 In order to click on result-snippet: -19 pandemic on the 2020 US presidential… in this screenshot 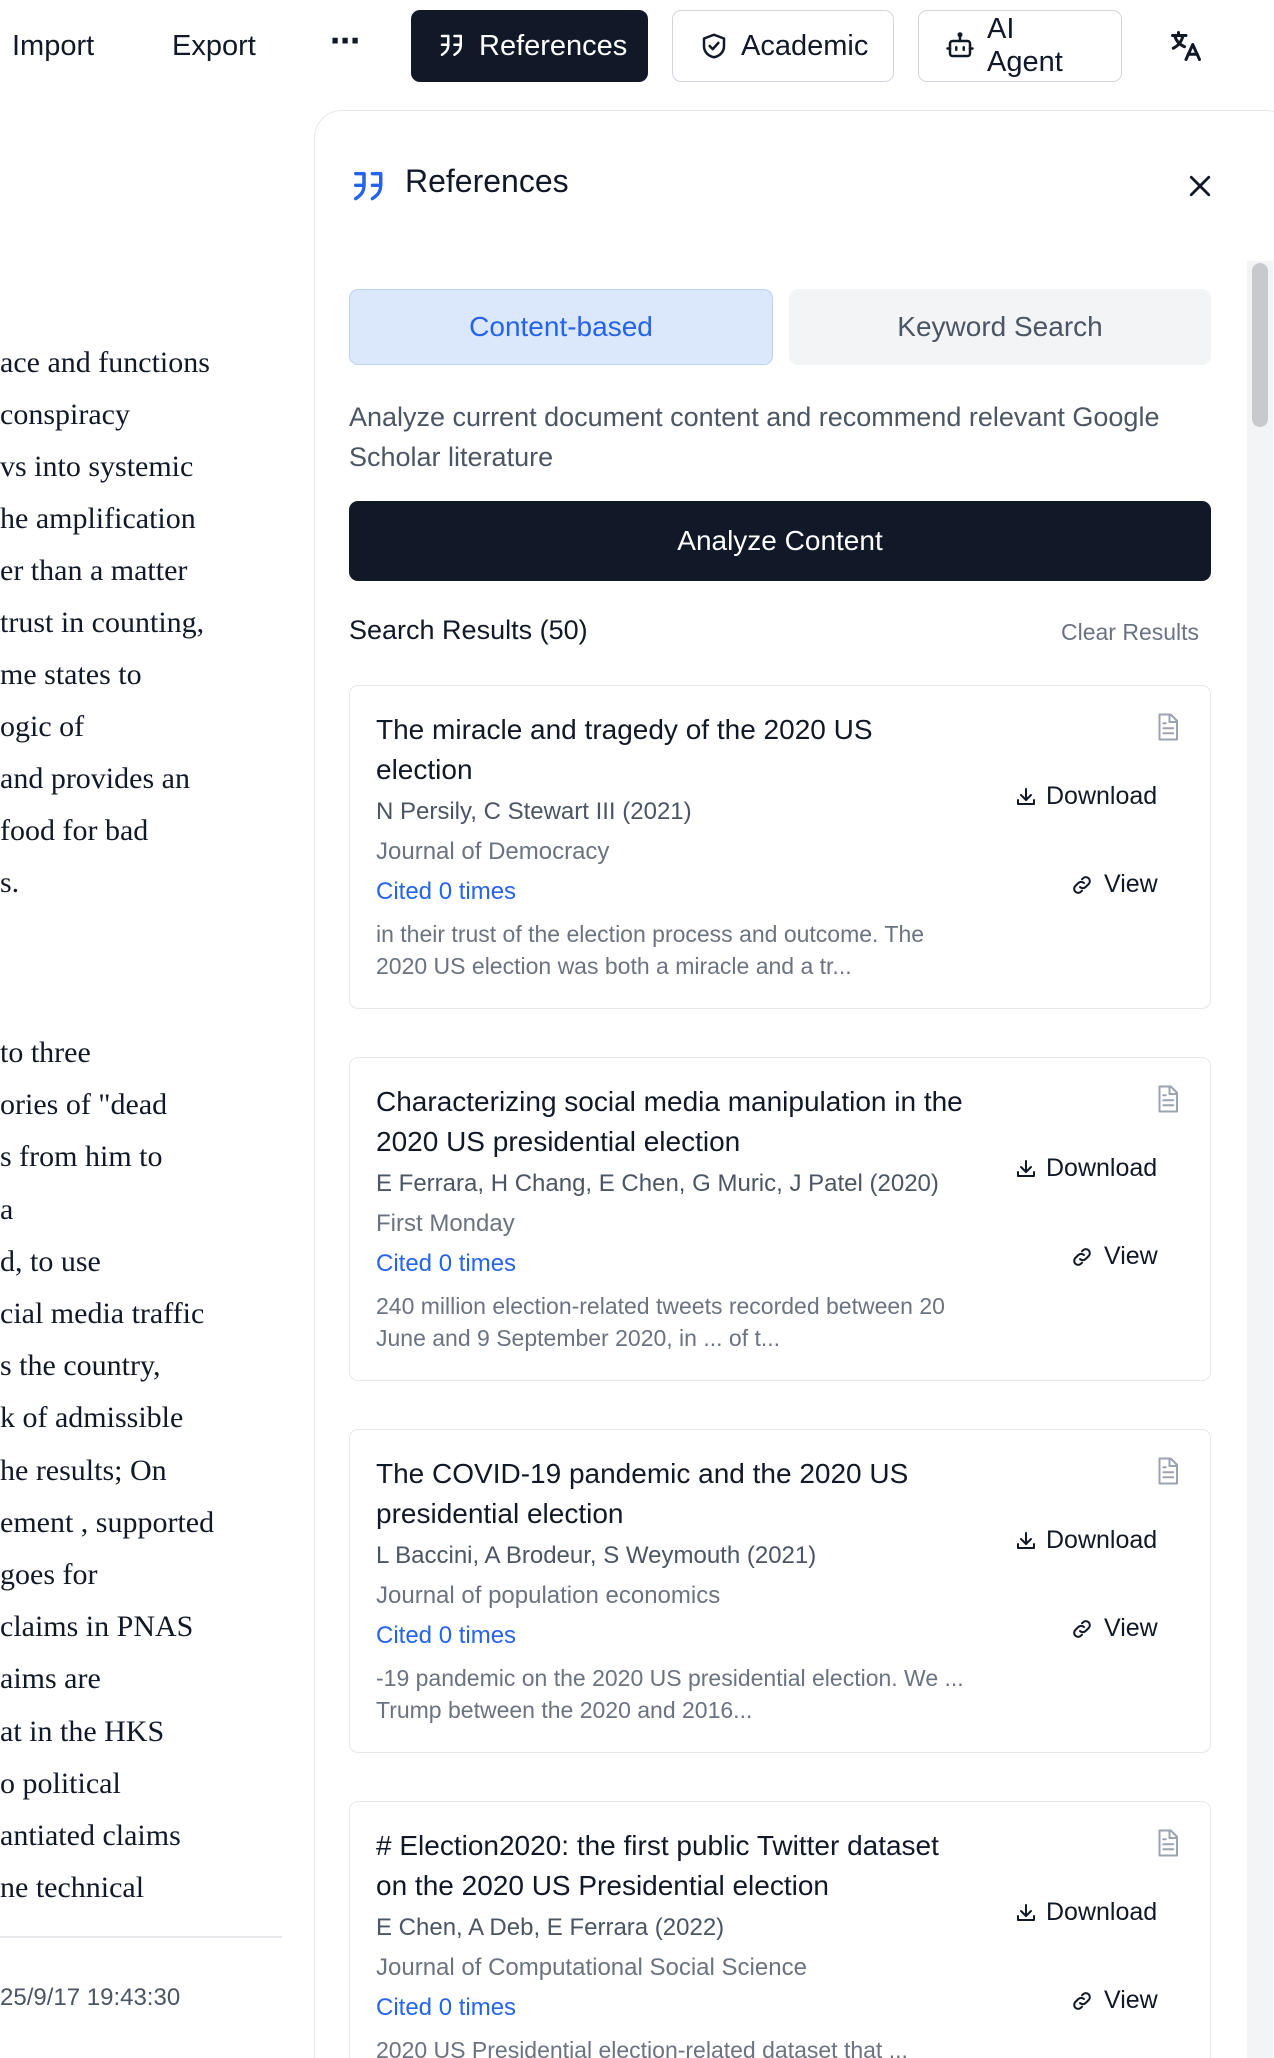, I will do `click(670, 1694)`.